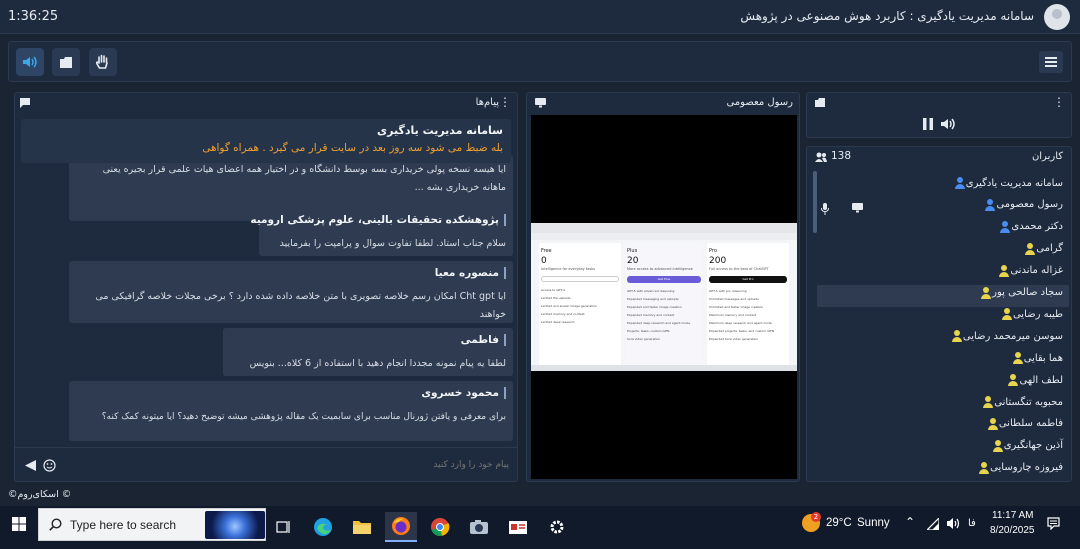  What do you see at coordinates (505, 102) in the screenshot?
I see `chat-options-icon: ⋮` at bounding box center [505, 102].